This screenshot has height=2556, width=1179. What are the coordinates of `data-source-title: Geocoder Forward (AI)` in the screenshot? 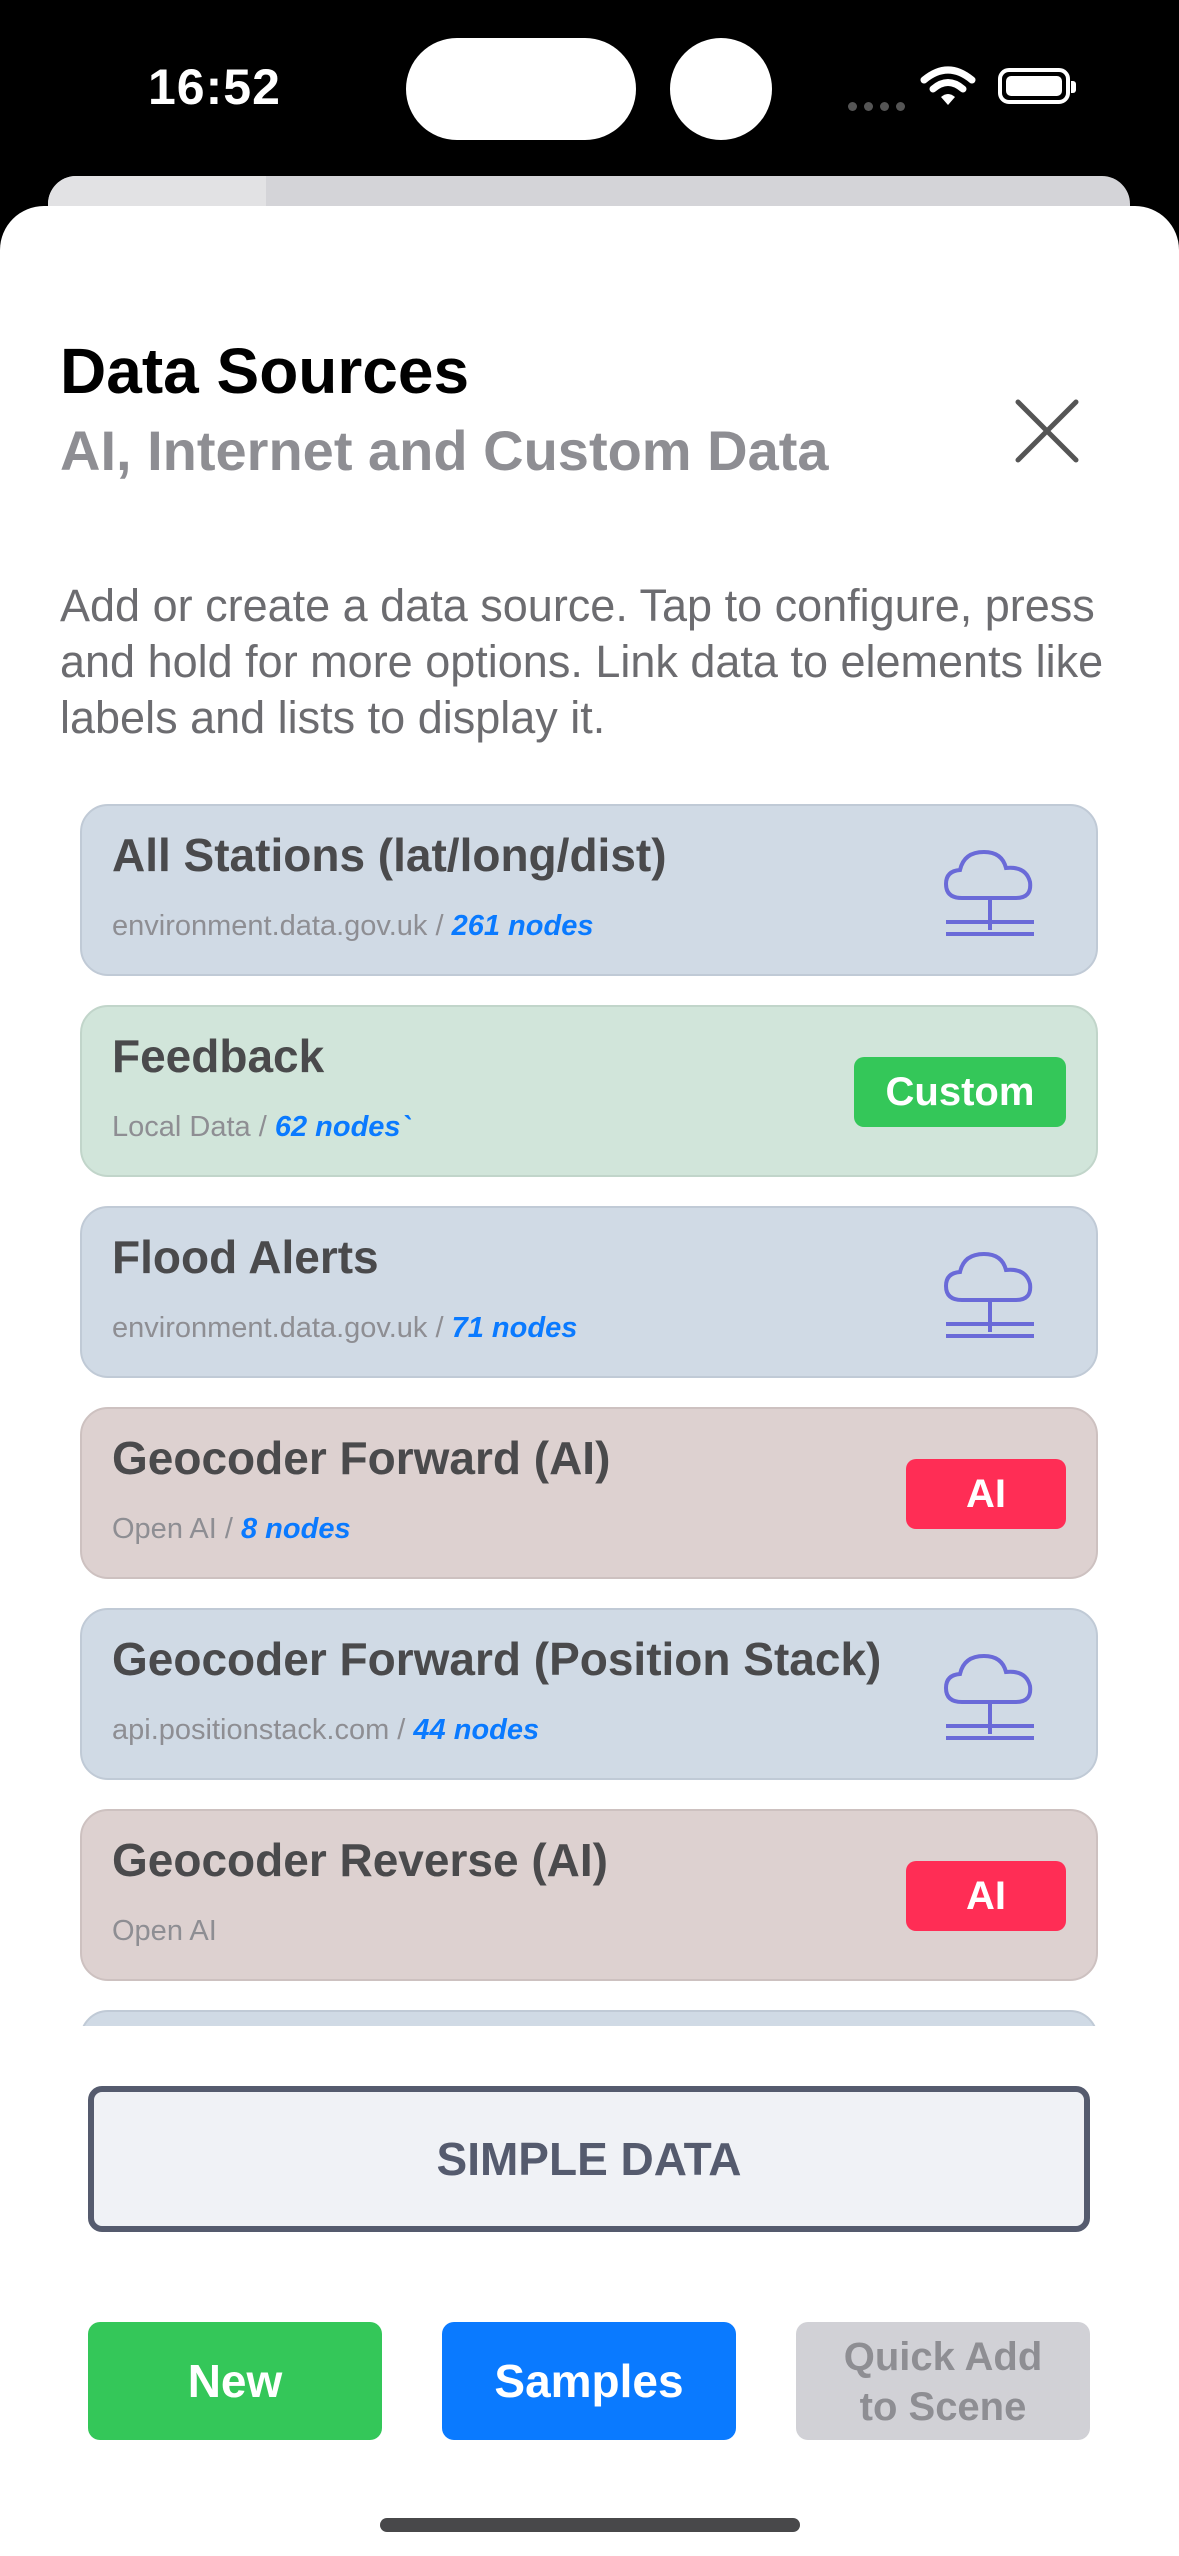 It's located at (361, 1458).